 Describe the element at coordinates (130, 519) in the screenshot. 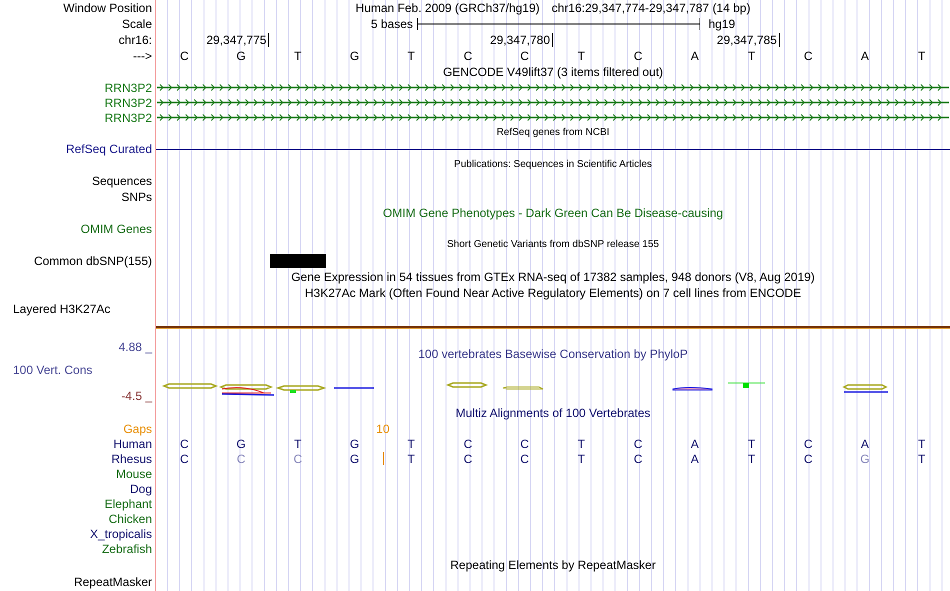

I see `track-label: Chicken` at that location.